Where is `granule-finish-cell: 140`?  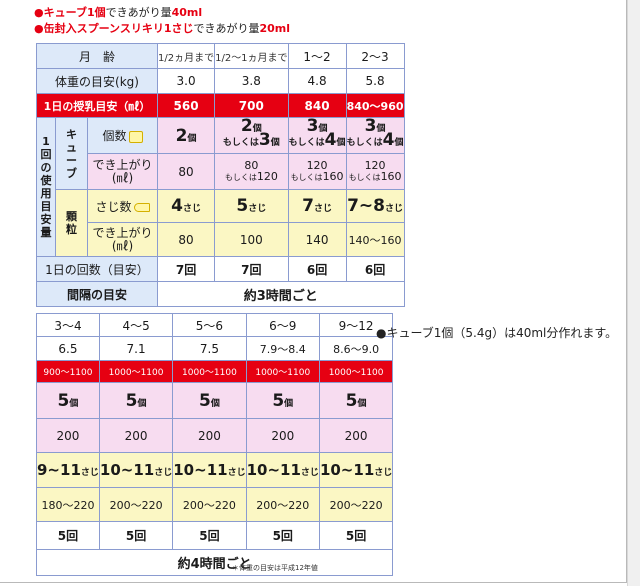
granule-finish-cell: 140 is located at coordinates (317, 239).